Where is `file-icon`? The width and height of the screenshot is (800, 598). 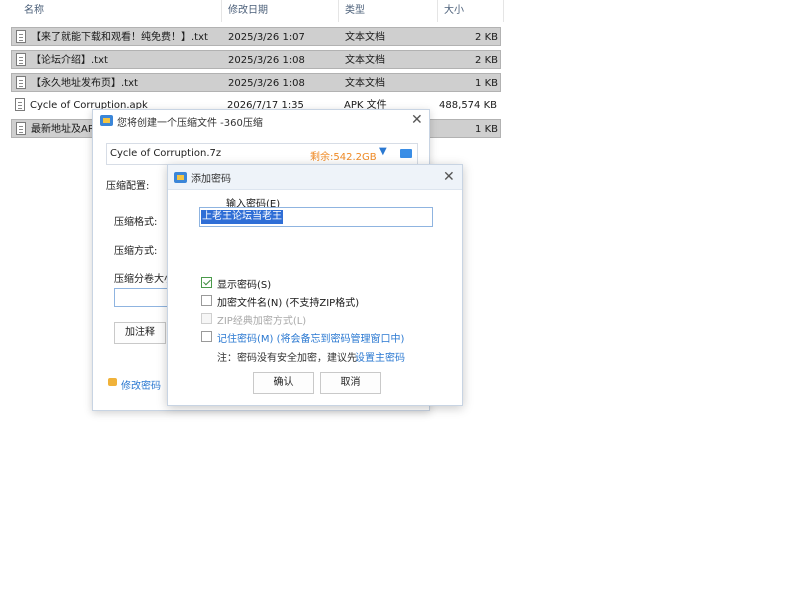 file-icon is located at coordinates (20, 104).